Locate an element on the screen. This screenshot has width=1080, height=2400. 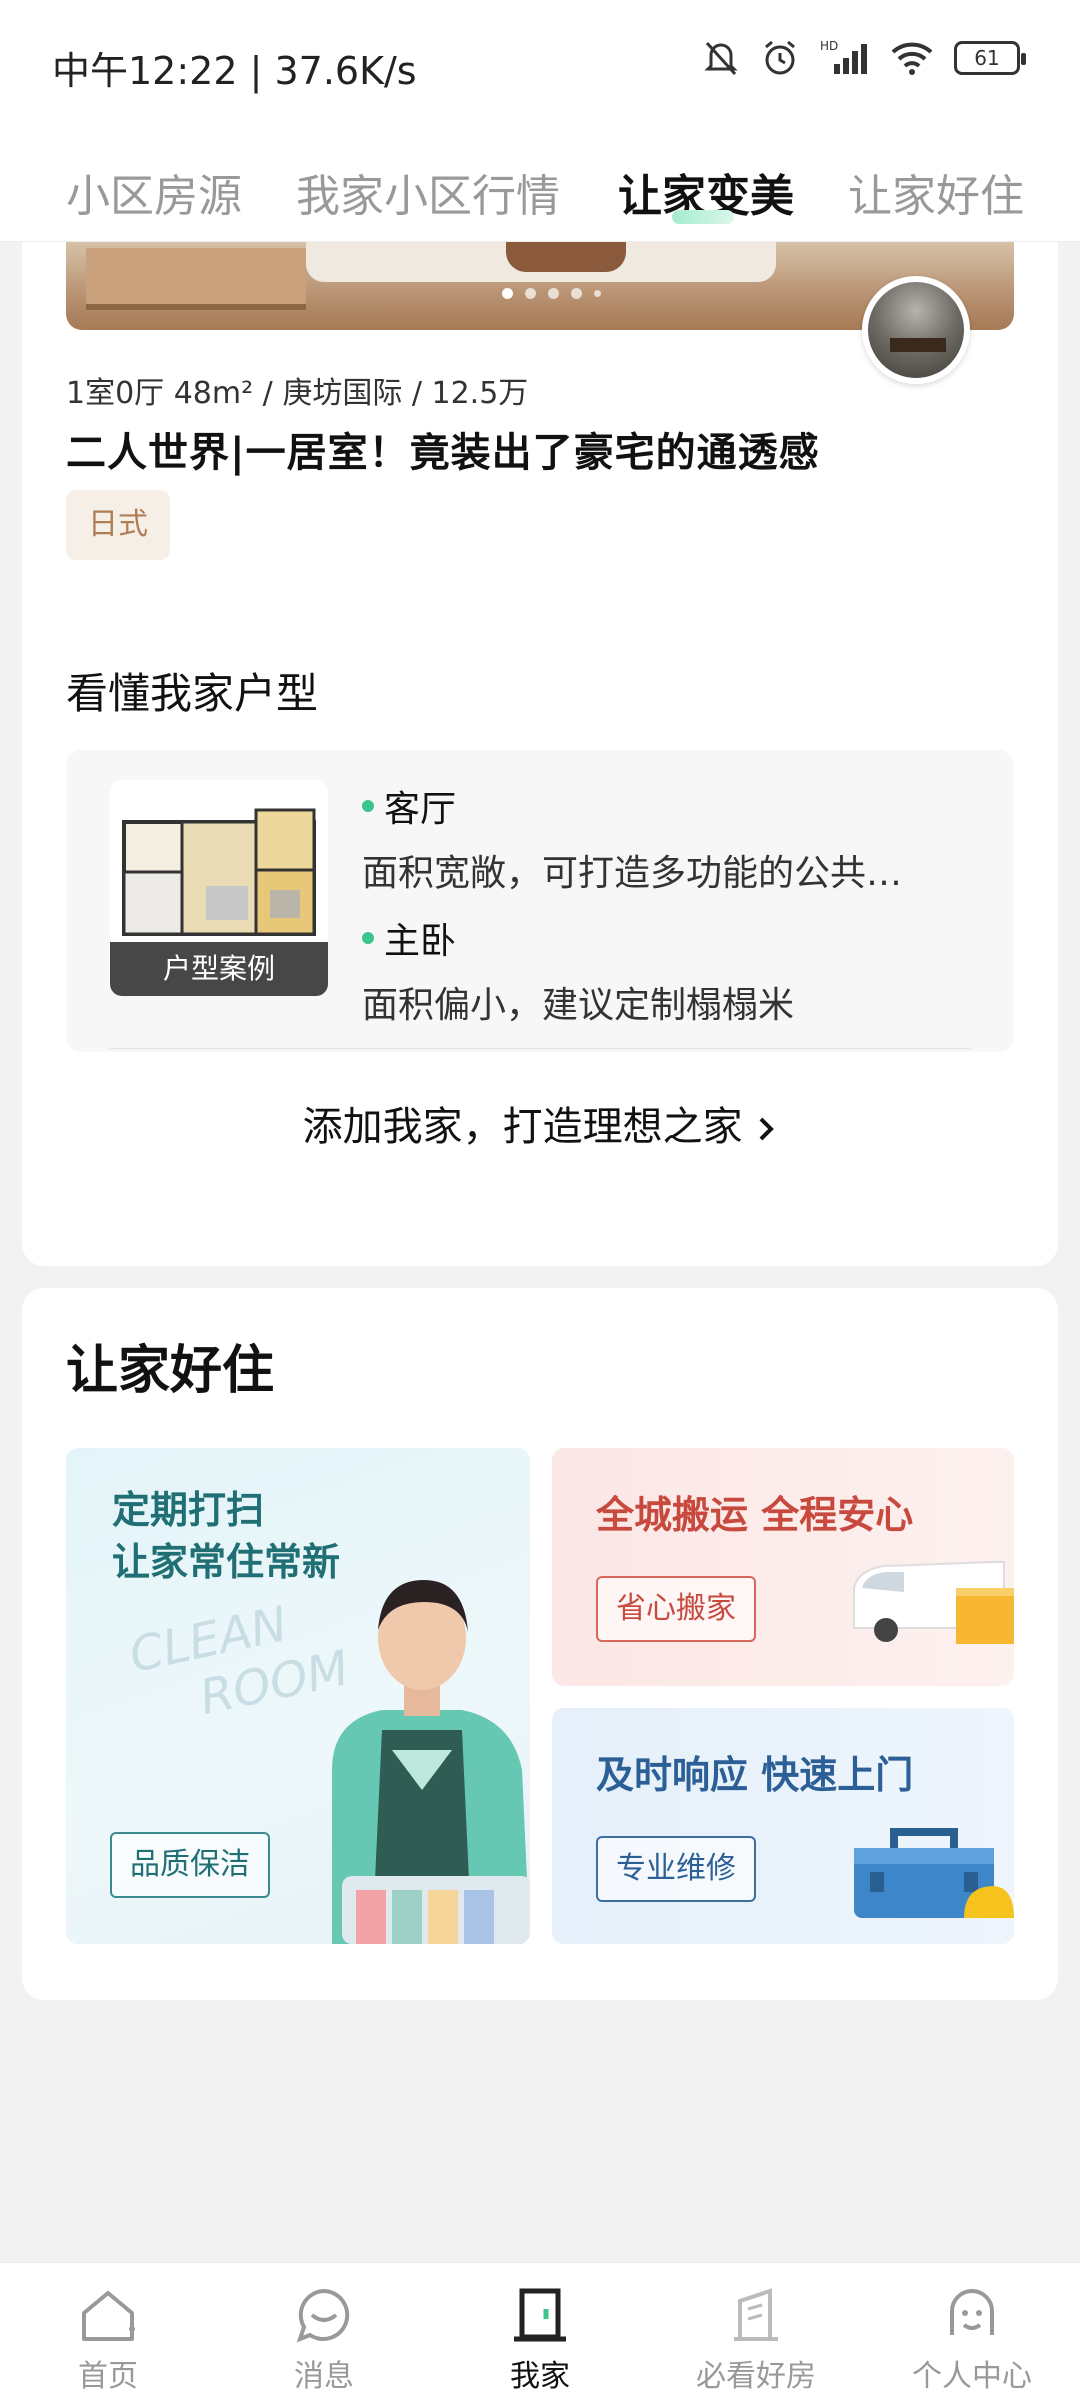
moving-button: 省心搬家 is located at coordinates (676, 1609).